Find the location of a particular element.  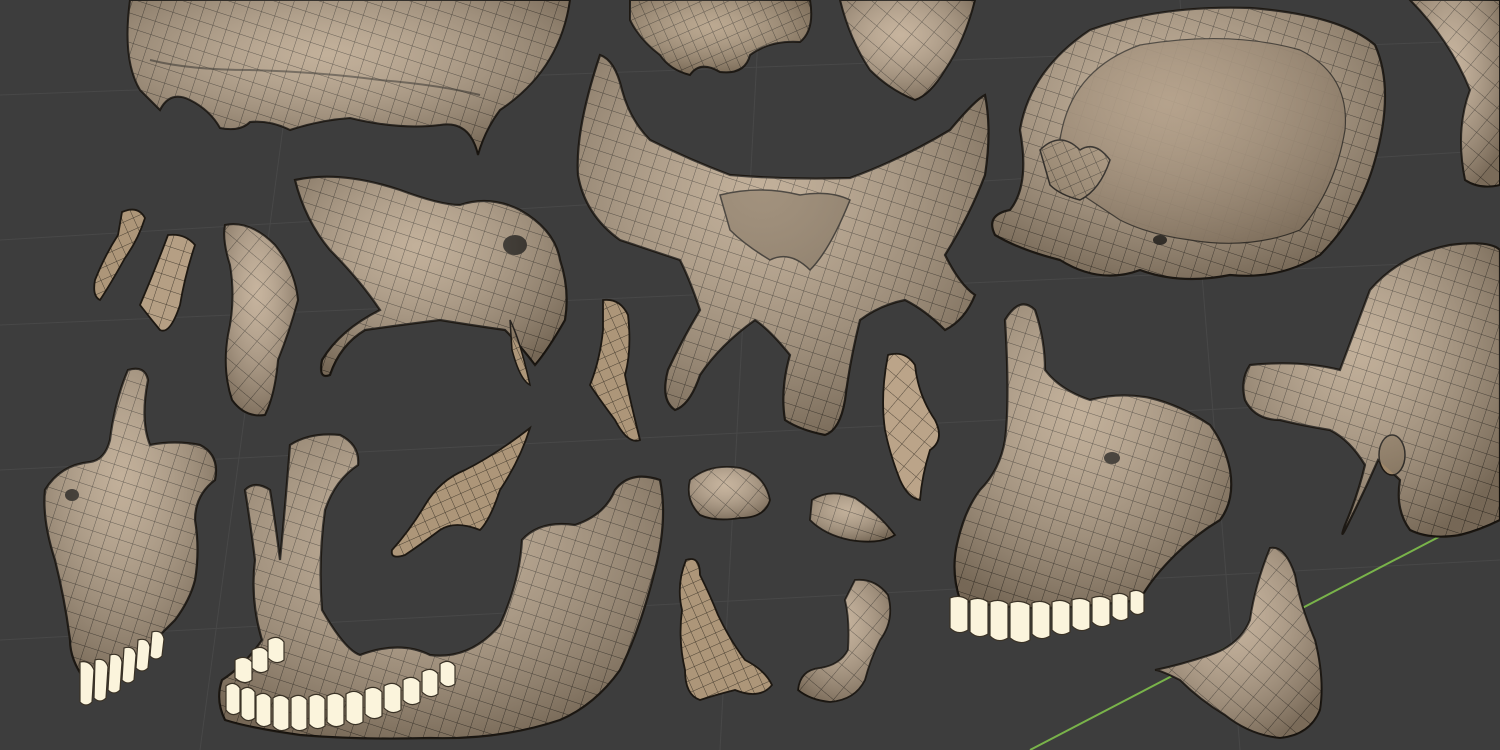

nasal-bone-right is located at coordinates (167, 282).